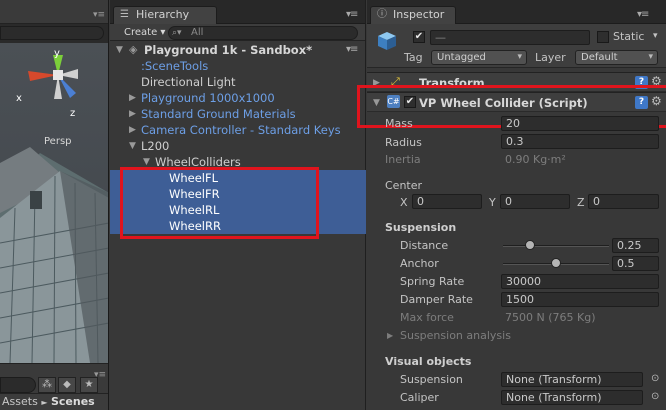 The height and width of the screenshot is (410, 666). I want to click on unity-scene-icon: ◈, so click(133, 49).